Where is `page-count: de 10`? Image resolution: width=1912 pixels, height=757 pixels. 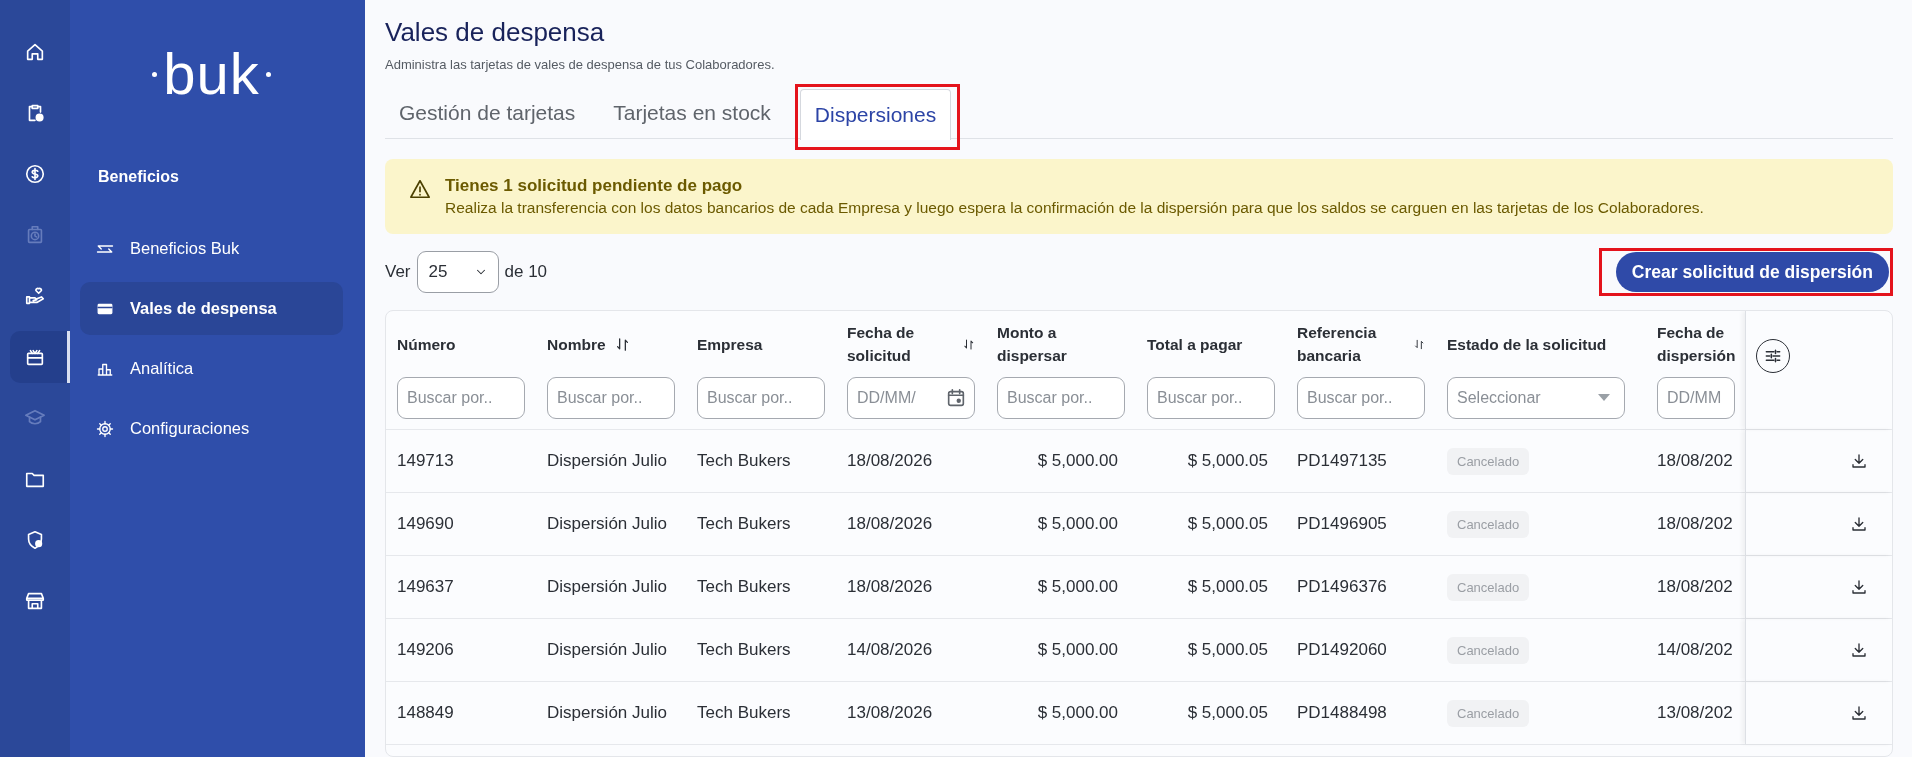
page-count: de 10 is located at coordinates (526, 272).